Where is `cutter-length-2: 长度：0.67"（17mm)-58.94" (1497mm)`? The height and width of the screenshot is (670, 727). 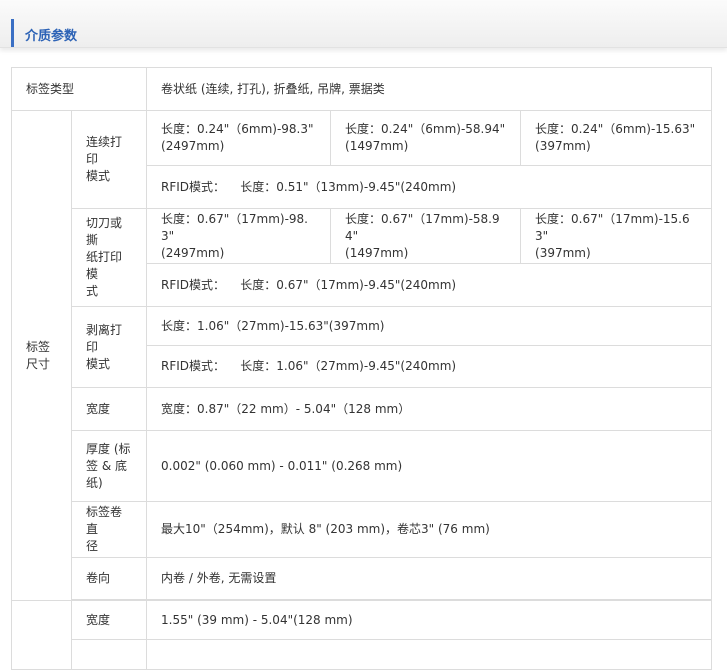
cutter-length-2: 长度：0.67"（17mm)-58.94" (1497mm) is located at coordinates (426, 236).